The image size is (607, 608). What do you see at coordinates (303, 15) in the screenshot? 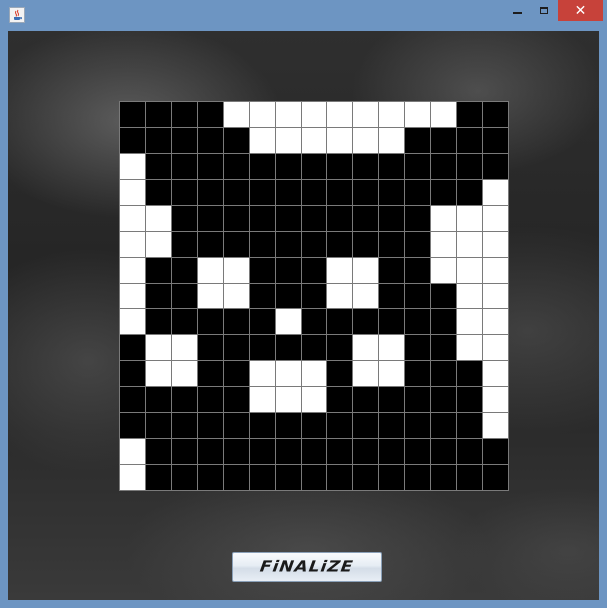
I see `title-bar: ✕` at bounding box center [303, 15].